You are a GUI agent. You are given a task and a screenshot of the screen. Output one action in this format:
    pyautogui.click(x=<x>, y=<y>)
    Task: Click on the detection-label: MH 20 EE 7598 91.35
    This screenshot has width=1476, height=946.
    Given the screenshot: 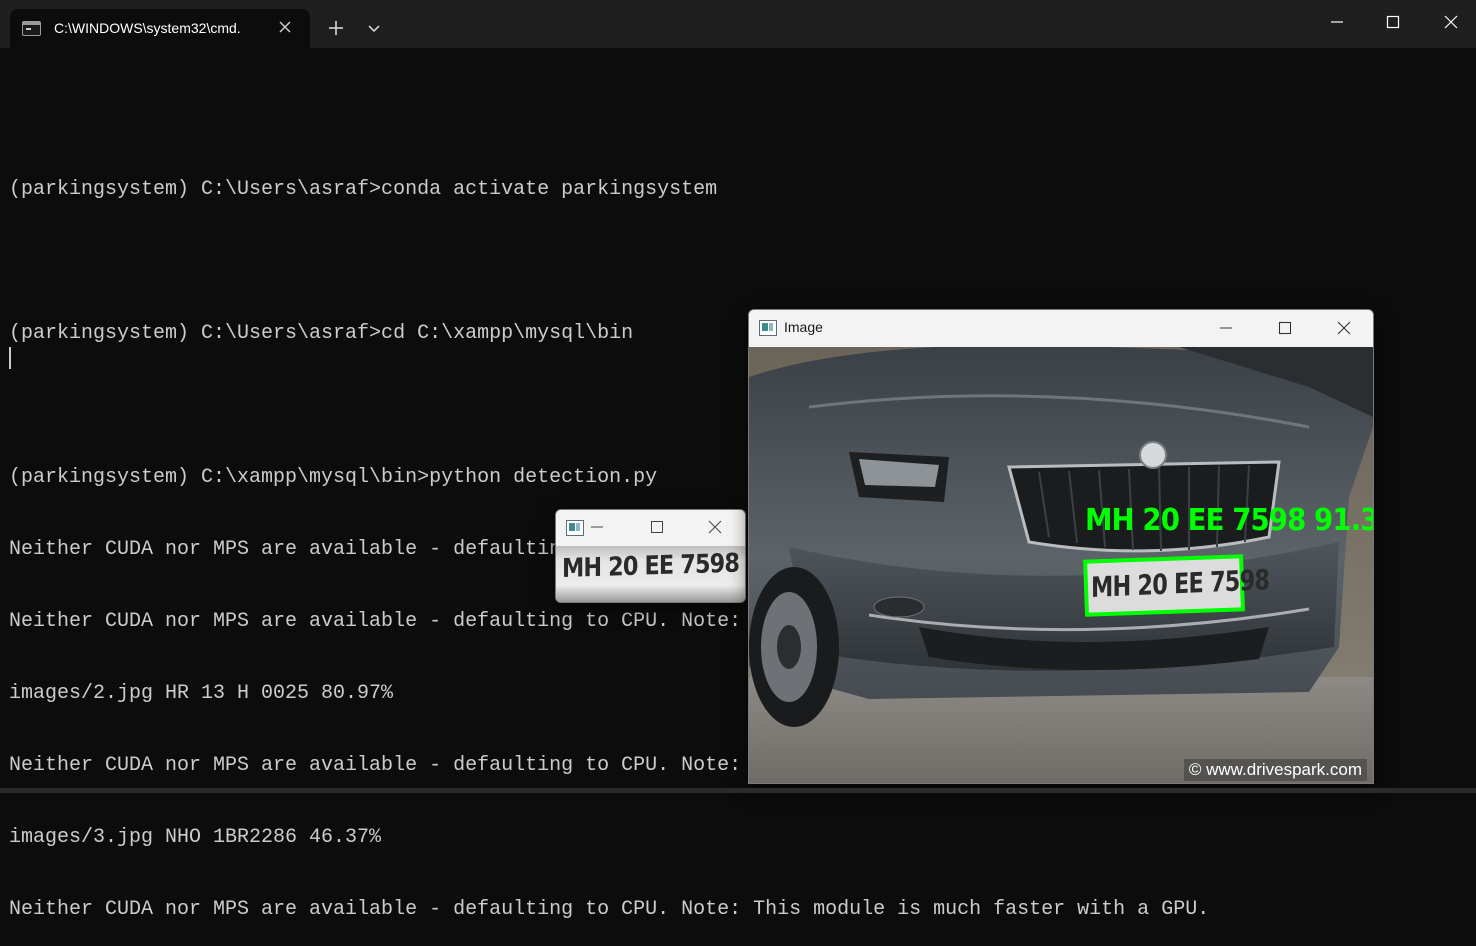 What is the action you would take?
    pyautogui.click(x=1229, y=520)
    